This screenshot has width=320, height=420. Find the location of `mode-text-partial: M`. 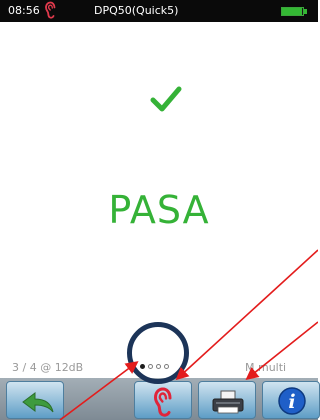

mode-text-partial: M is located at coordinates (250, 367).